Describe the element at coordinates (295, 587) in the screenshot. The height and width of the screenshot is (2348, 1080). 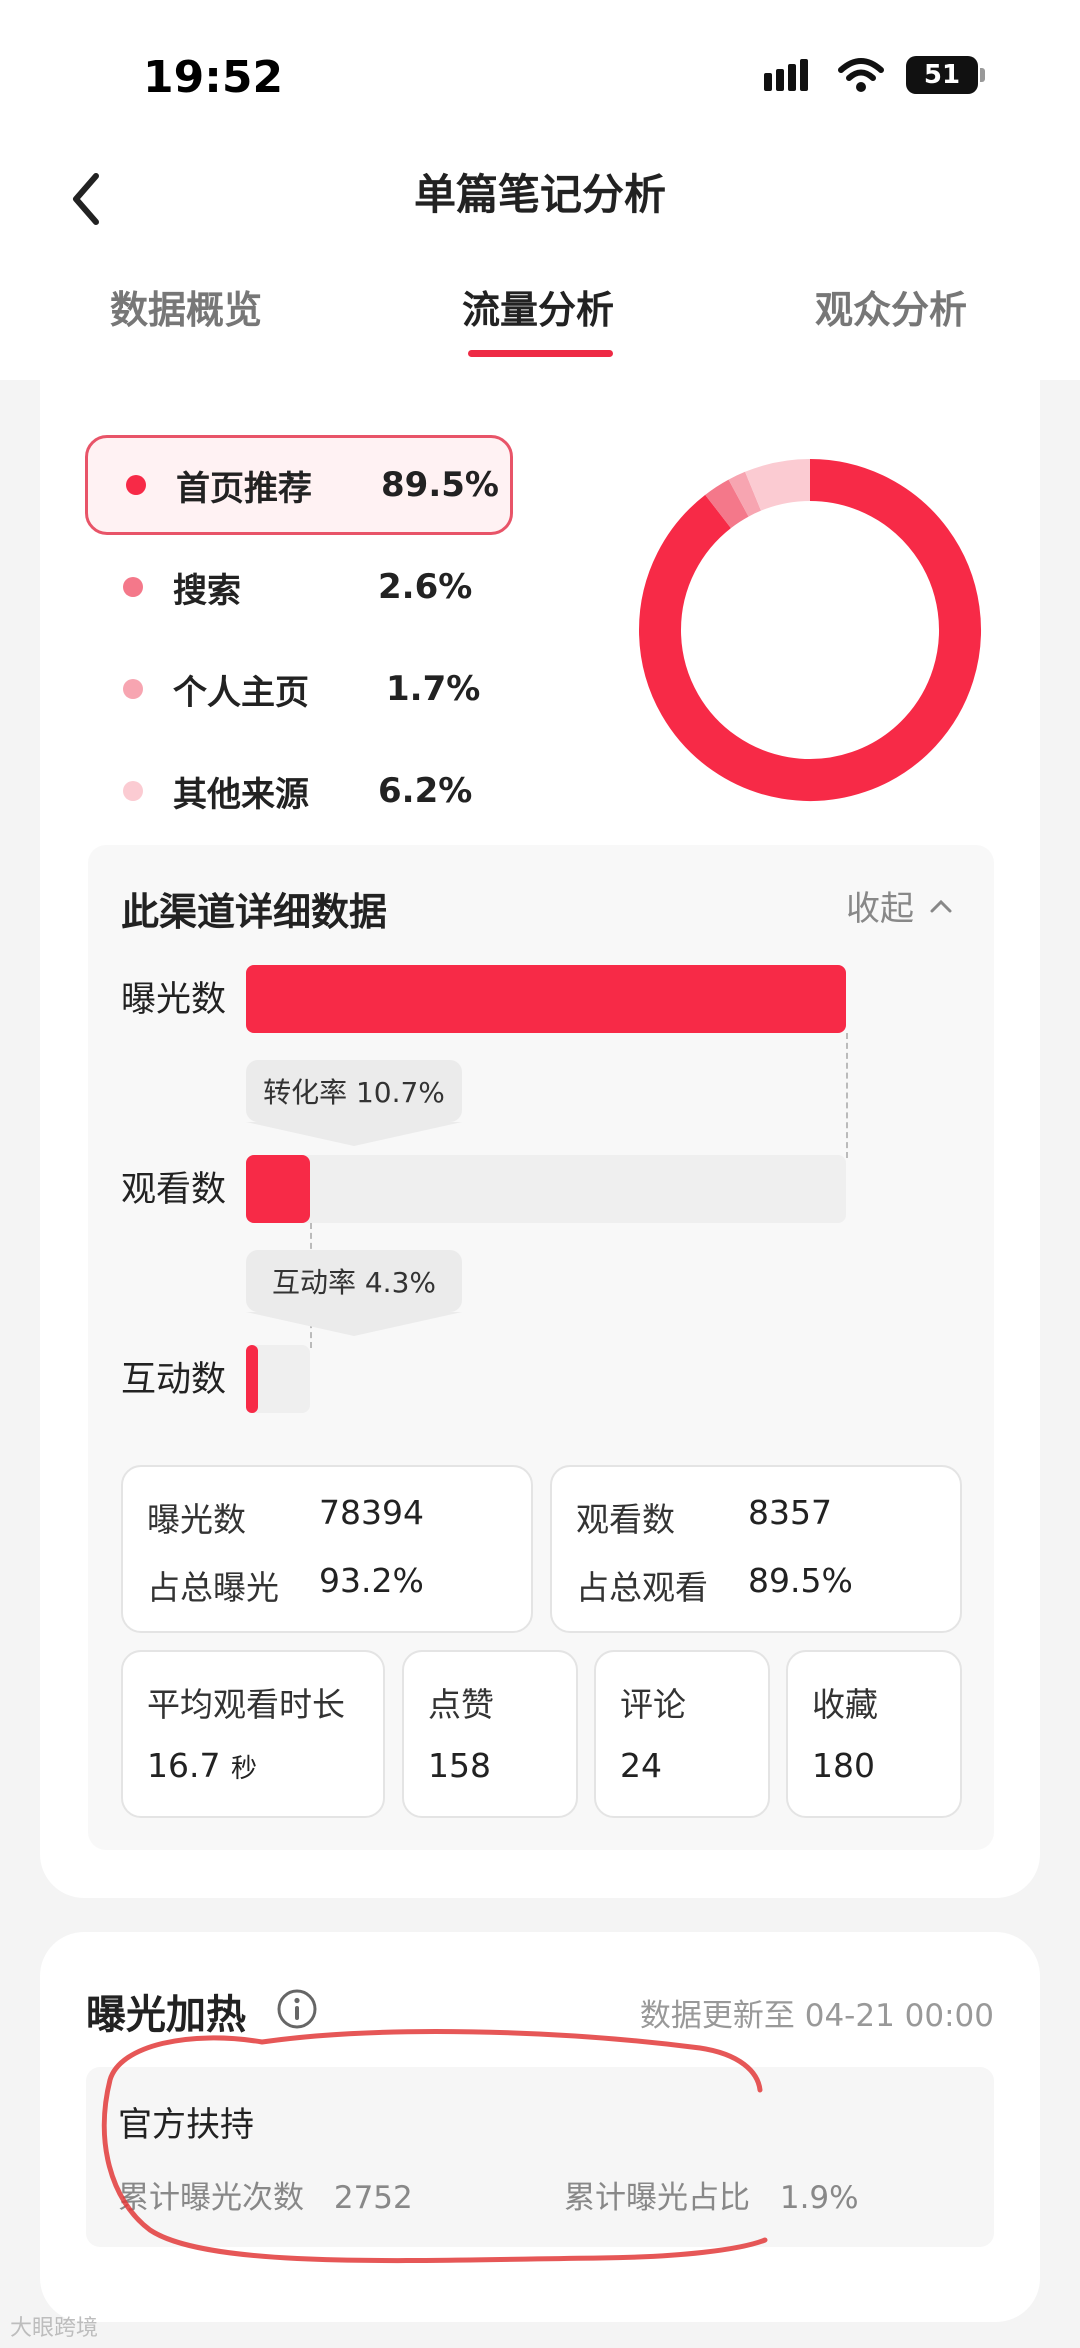
I see `source-item-search: 搜索 2.6%` at that location.